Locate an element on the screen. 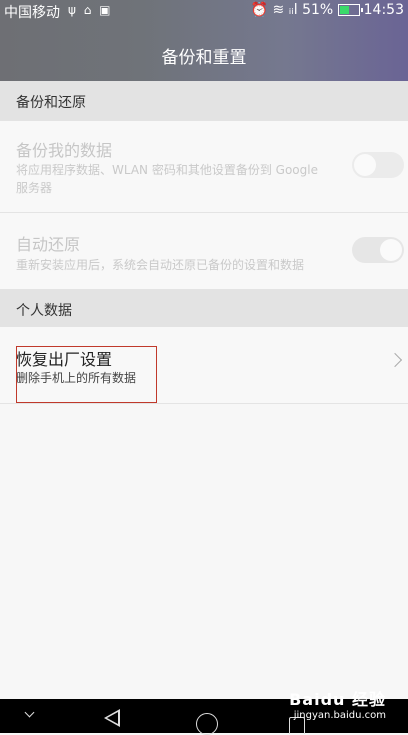  chevron-down-icon is located at coordinates (29, 712).